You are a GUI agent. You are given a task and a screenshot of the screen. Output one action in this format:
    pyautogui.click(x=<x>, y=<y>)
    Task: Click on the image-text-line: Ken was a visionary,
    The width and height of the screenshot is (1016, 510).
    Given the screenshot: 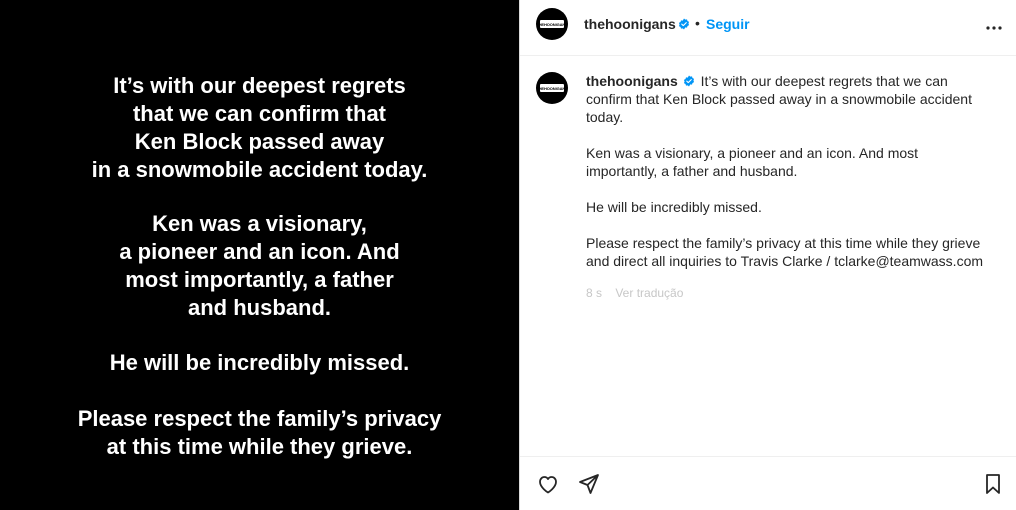 What is the action you would take?
    pyautogui.click(x=259, y=223)
    